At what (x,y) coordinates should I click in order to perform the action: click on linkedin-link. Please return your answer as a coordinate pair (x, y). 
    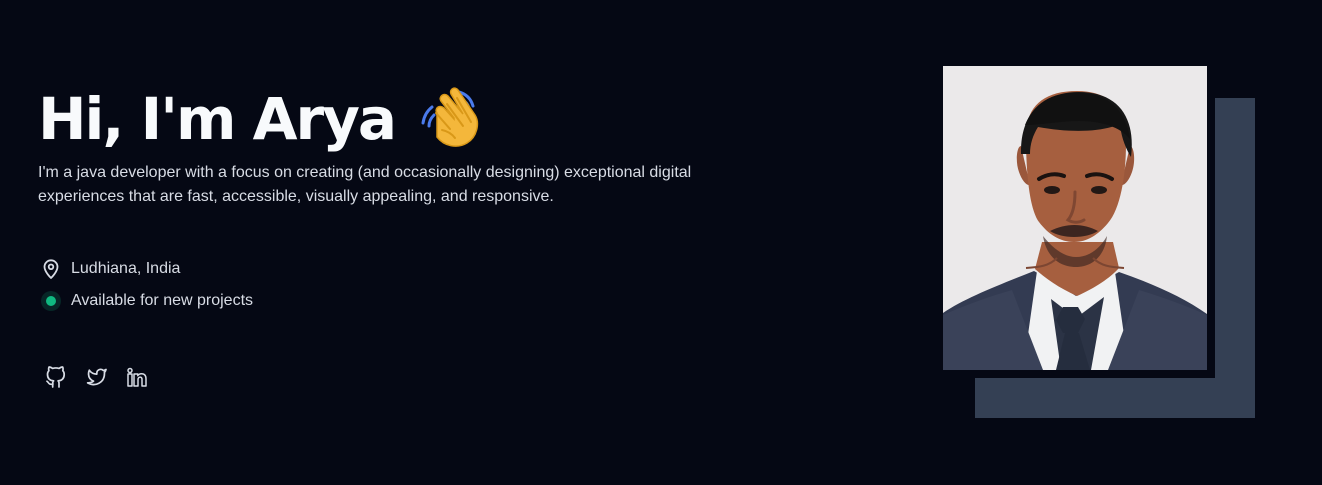
    Looking at the image, I should click on (136, 377).